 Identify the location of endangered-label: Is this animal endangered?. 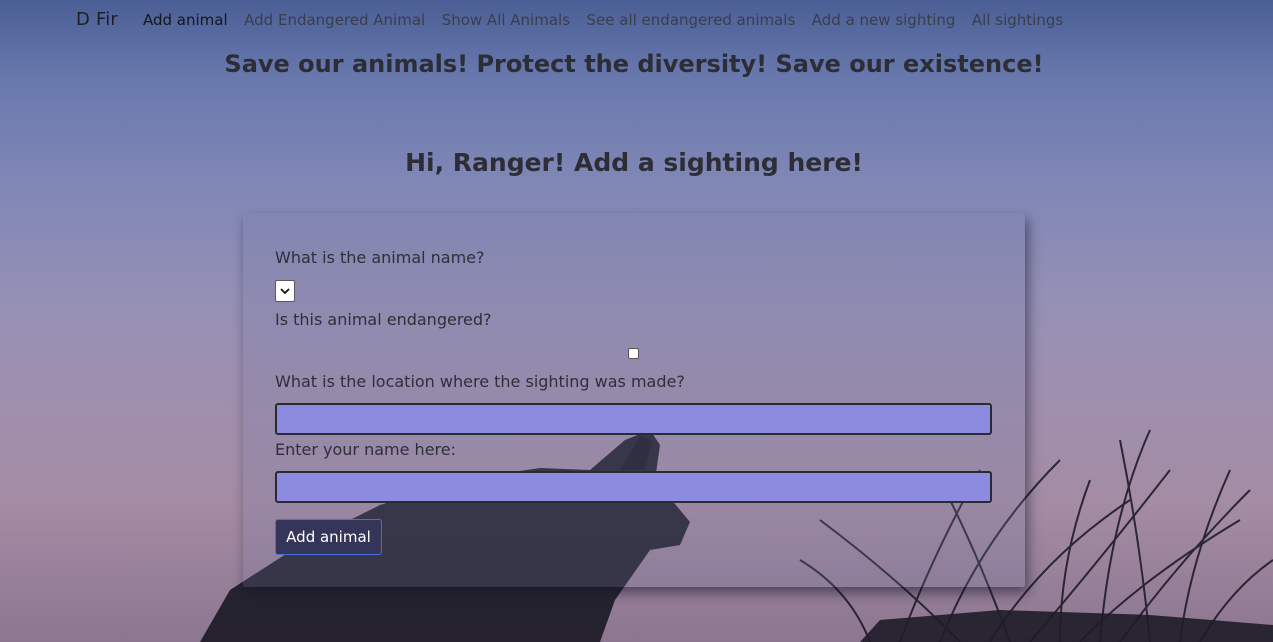
(383, 319).